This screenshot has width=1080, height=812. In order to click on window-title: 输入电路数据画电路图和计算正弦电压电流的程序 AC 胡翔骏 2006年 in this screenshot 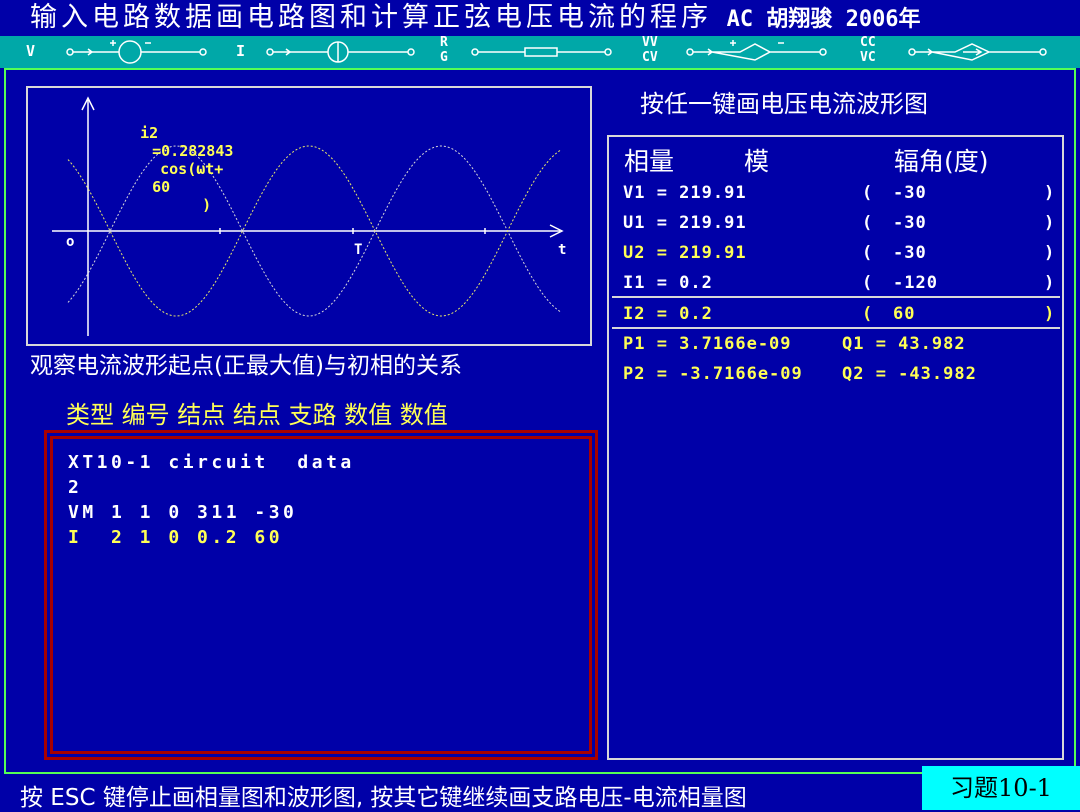, I will do `click(540, 18)`.